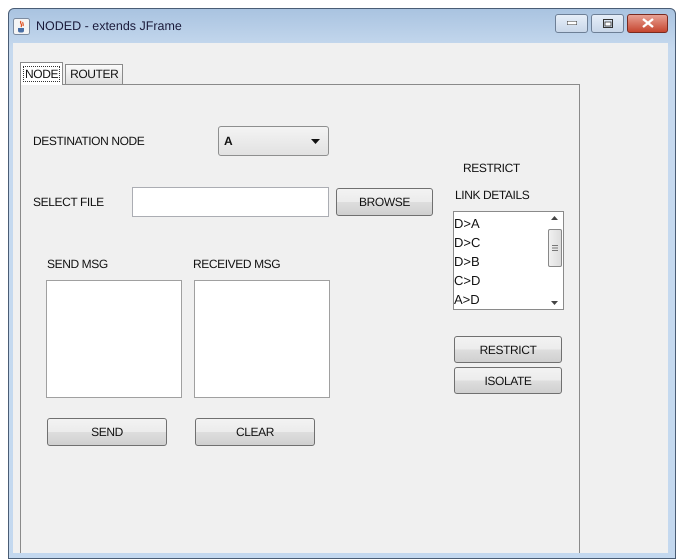  What do you see at coordinates (273, 141) in the screenshot?
I see `destination-dropdown: A` at bounding box center [273, 141].